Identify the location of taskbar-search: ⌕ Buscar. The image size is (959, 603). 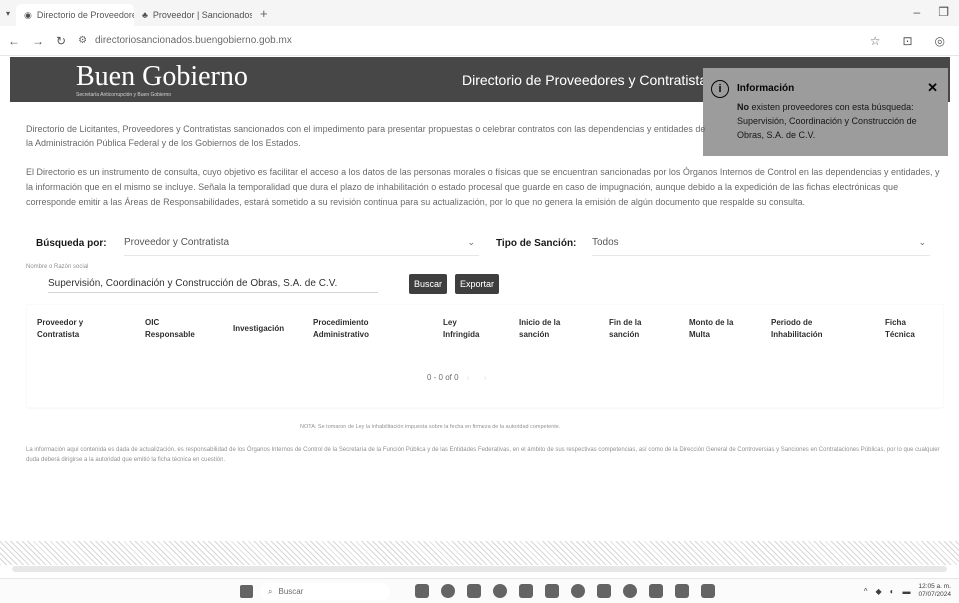
(325, 591).